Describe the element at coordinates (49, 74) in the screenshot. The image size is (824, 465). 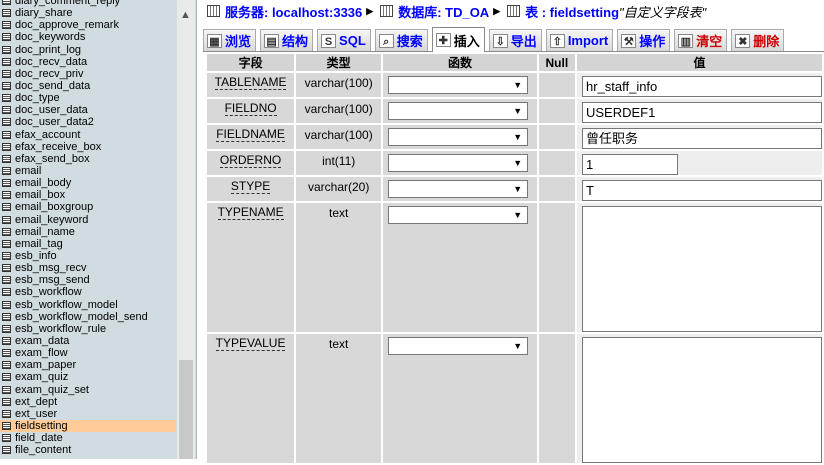
I see `table-list-item-label: doc_recv_priv` at that location.